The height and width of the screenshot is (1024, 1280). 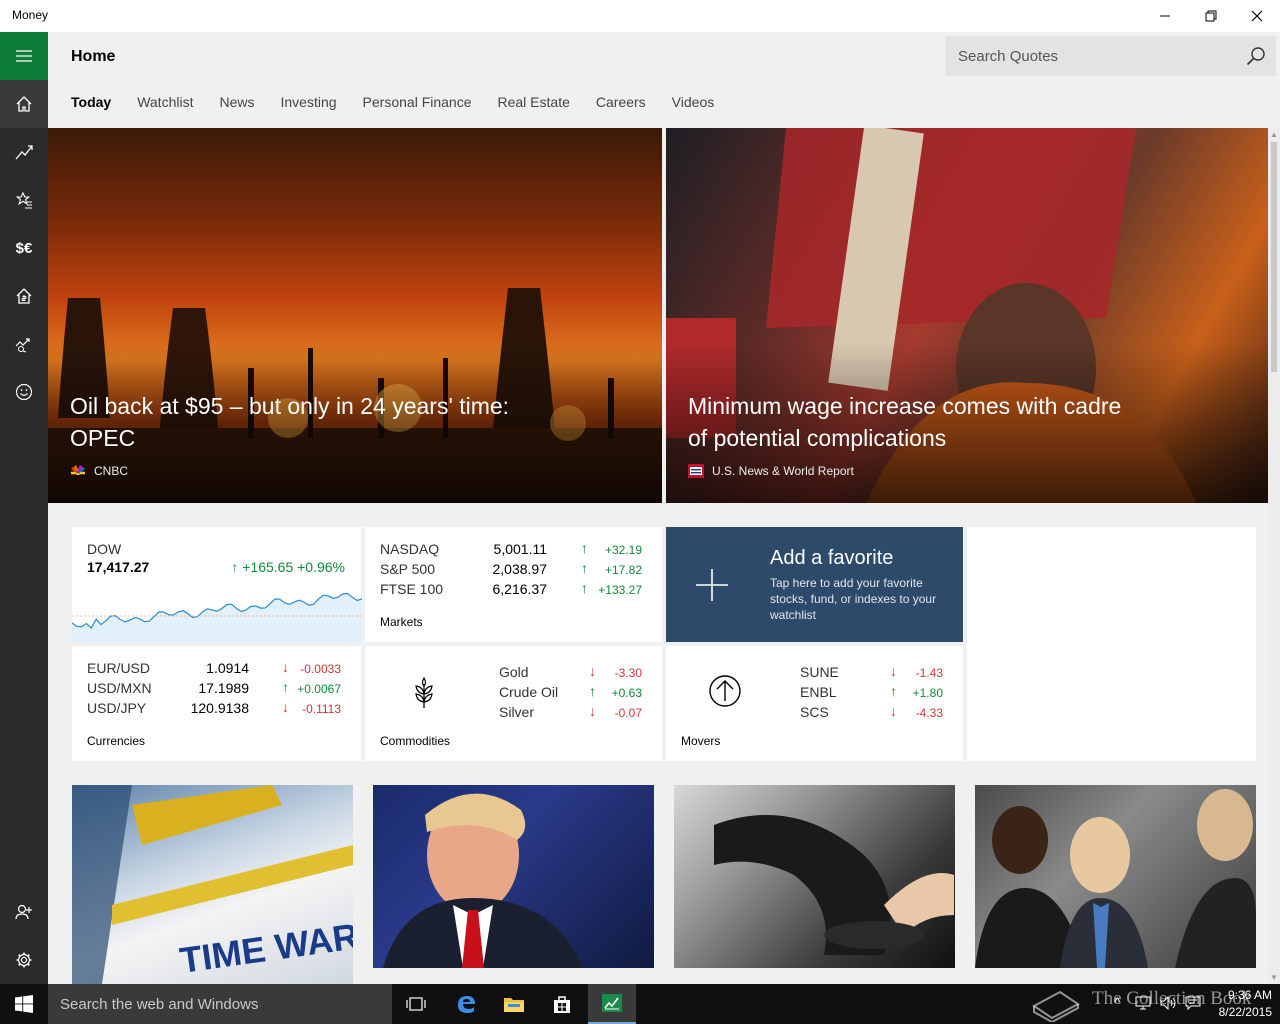 I want to click on currency-change: -0.1113, so click(x=321, y=709).